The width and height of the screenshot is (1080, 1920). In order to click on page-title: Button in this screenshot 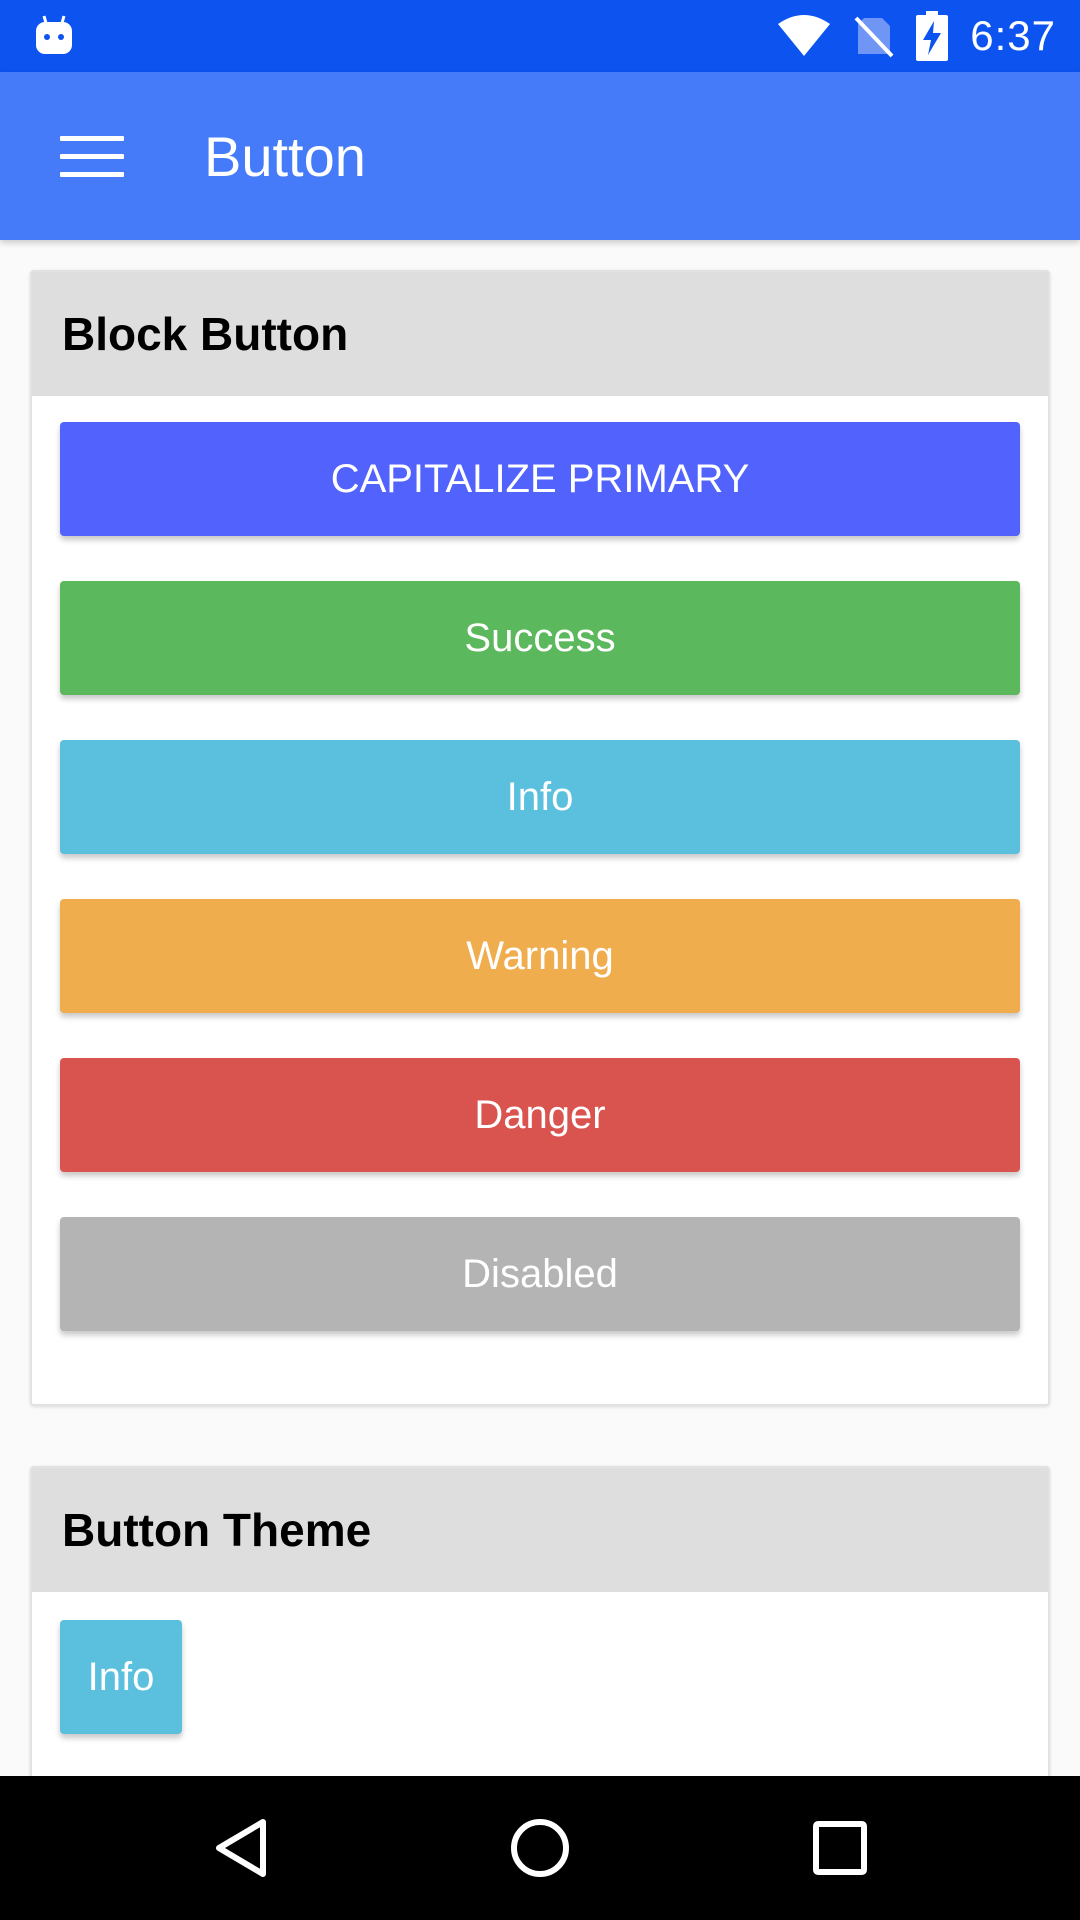, I will do `click(285, 156)`.